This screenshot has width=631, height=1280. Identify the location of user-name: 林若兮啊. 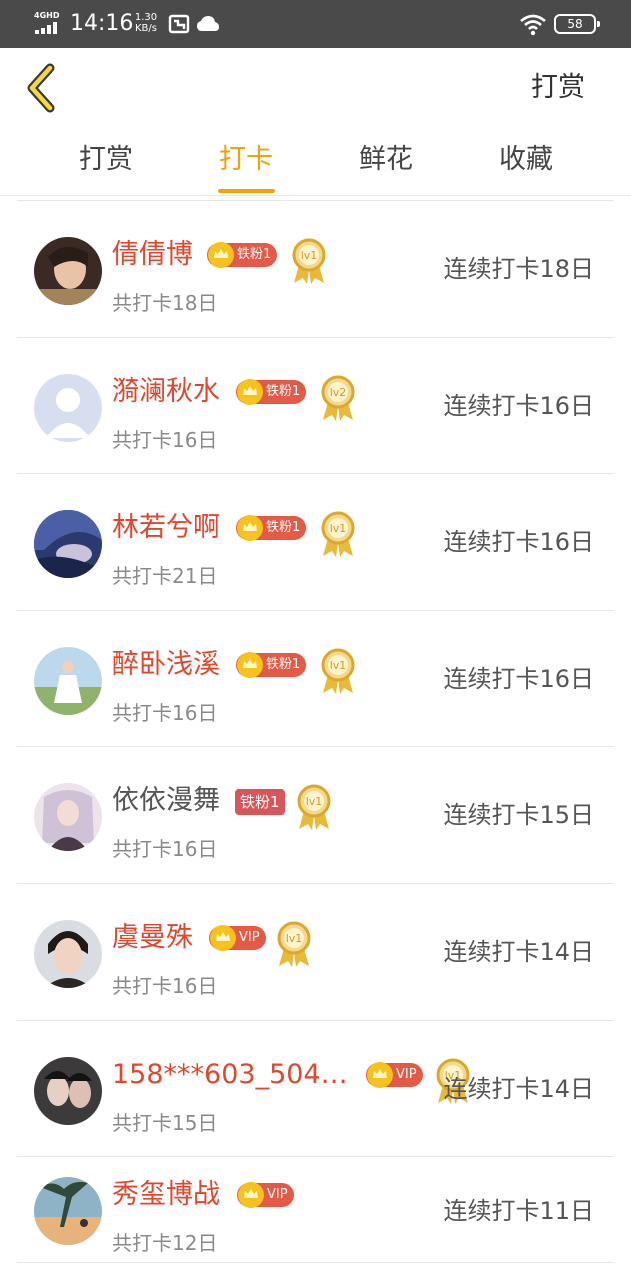
(166, 528).